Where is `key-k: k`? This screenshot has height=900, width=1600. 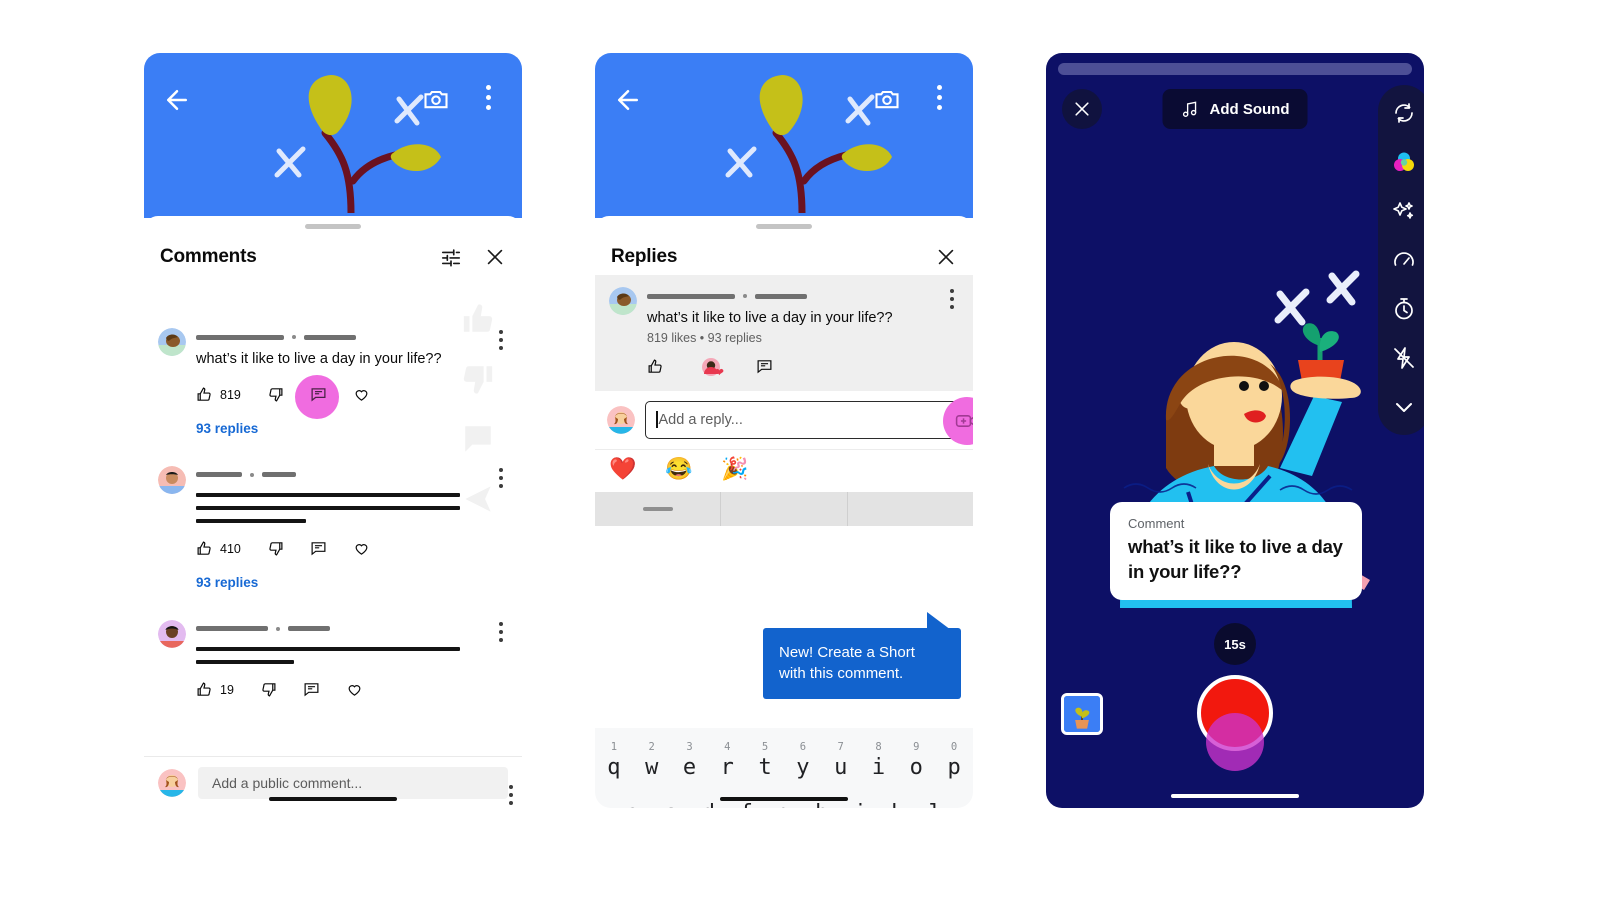 key-k: k is located at coordinates (897, 804).